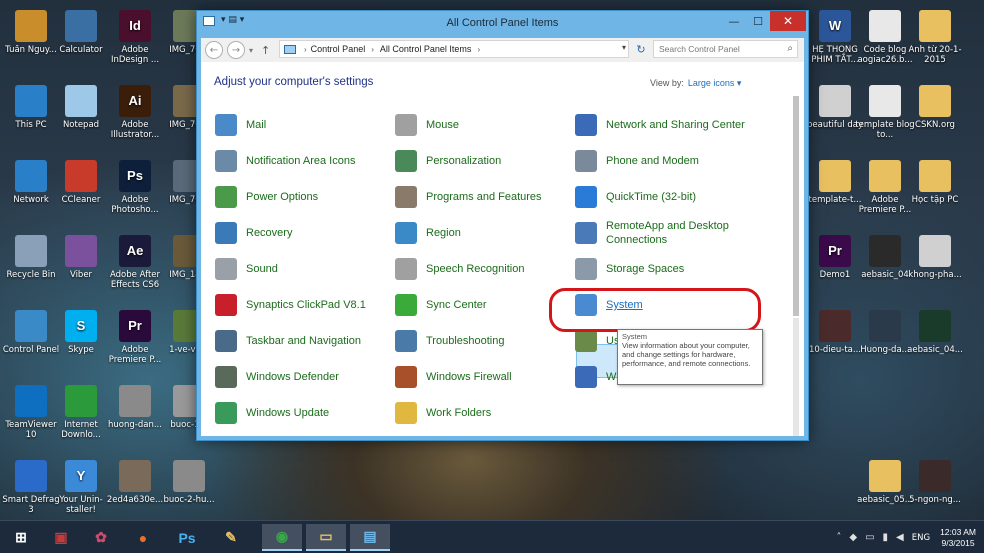 Image resolution: width=984 pixels, height=553 pixels. Describe the element at coordinates (448, 161) in the screenshot. I see `control-panel-item: Personalization` at that location.